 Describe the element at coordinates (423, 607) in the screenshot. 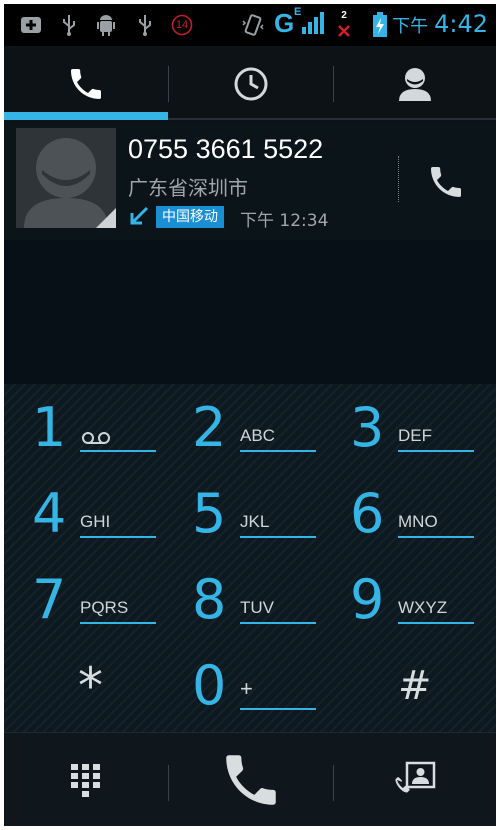

I see `key-letters: WXYZ` at that location.